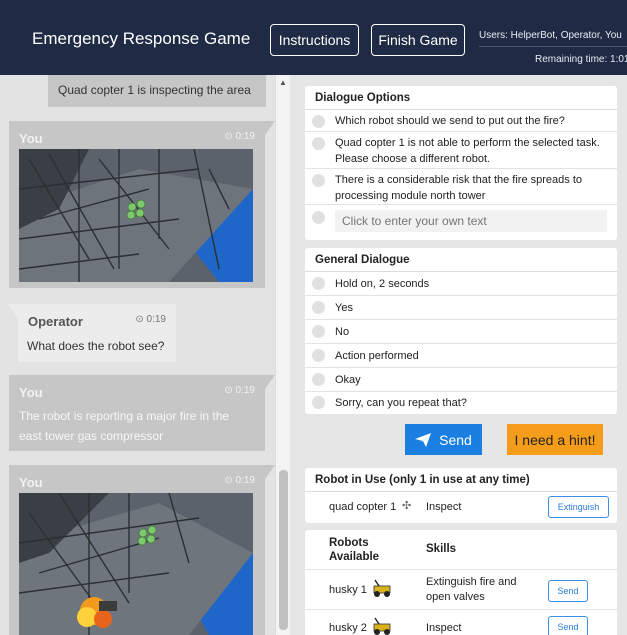 This screenshot has width=627, height=635. Describe the element at coordinates (455, 439) in the screenshot. I see `send-label: Send` at that location.